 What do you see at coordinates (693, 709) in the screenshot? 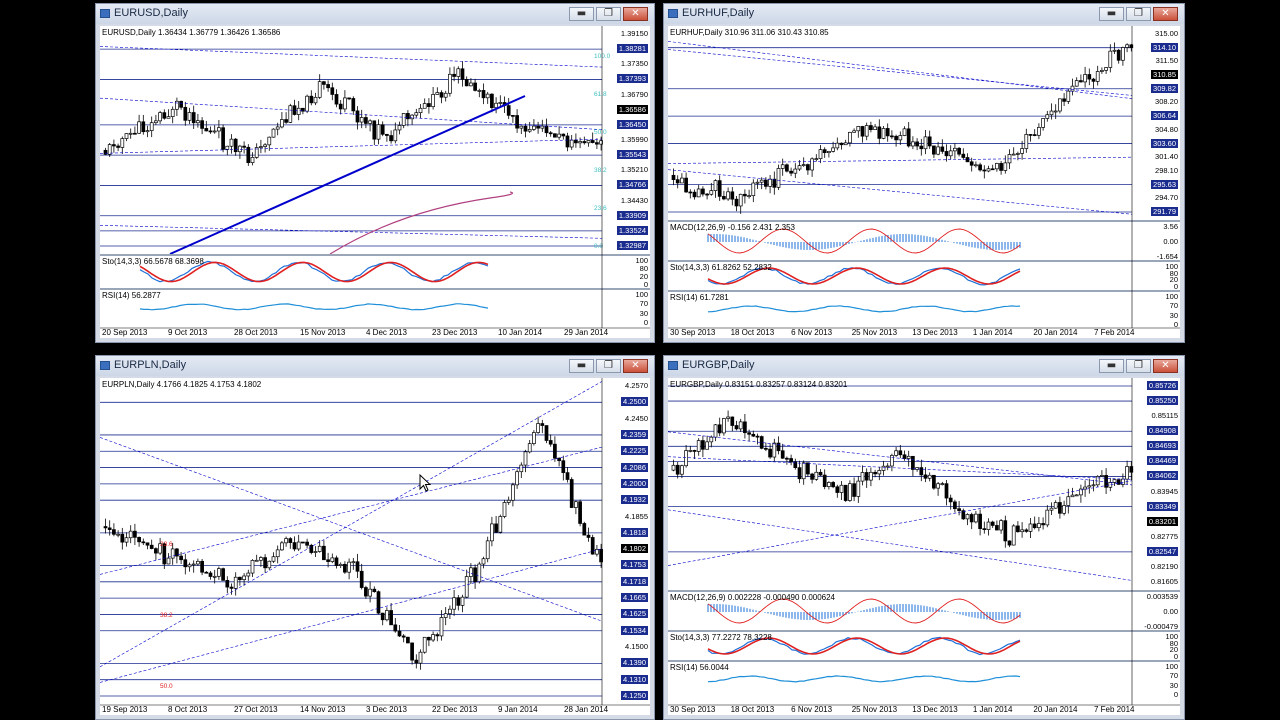
I see `date-axis-label: 30 Sep 2013` at bounding box center [693, 709].